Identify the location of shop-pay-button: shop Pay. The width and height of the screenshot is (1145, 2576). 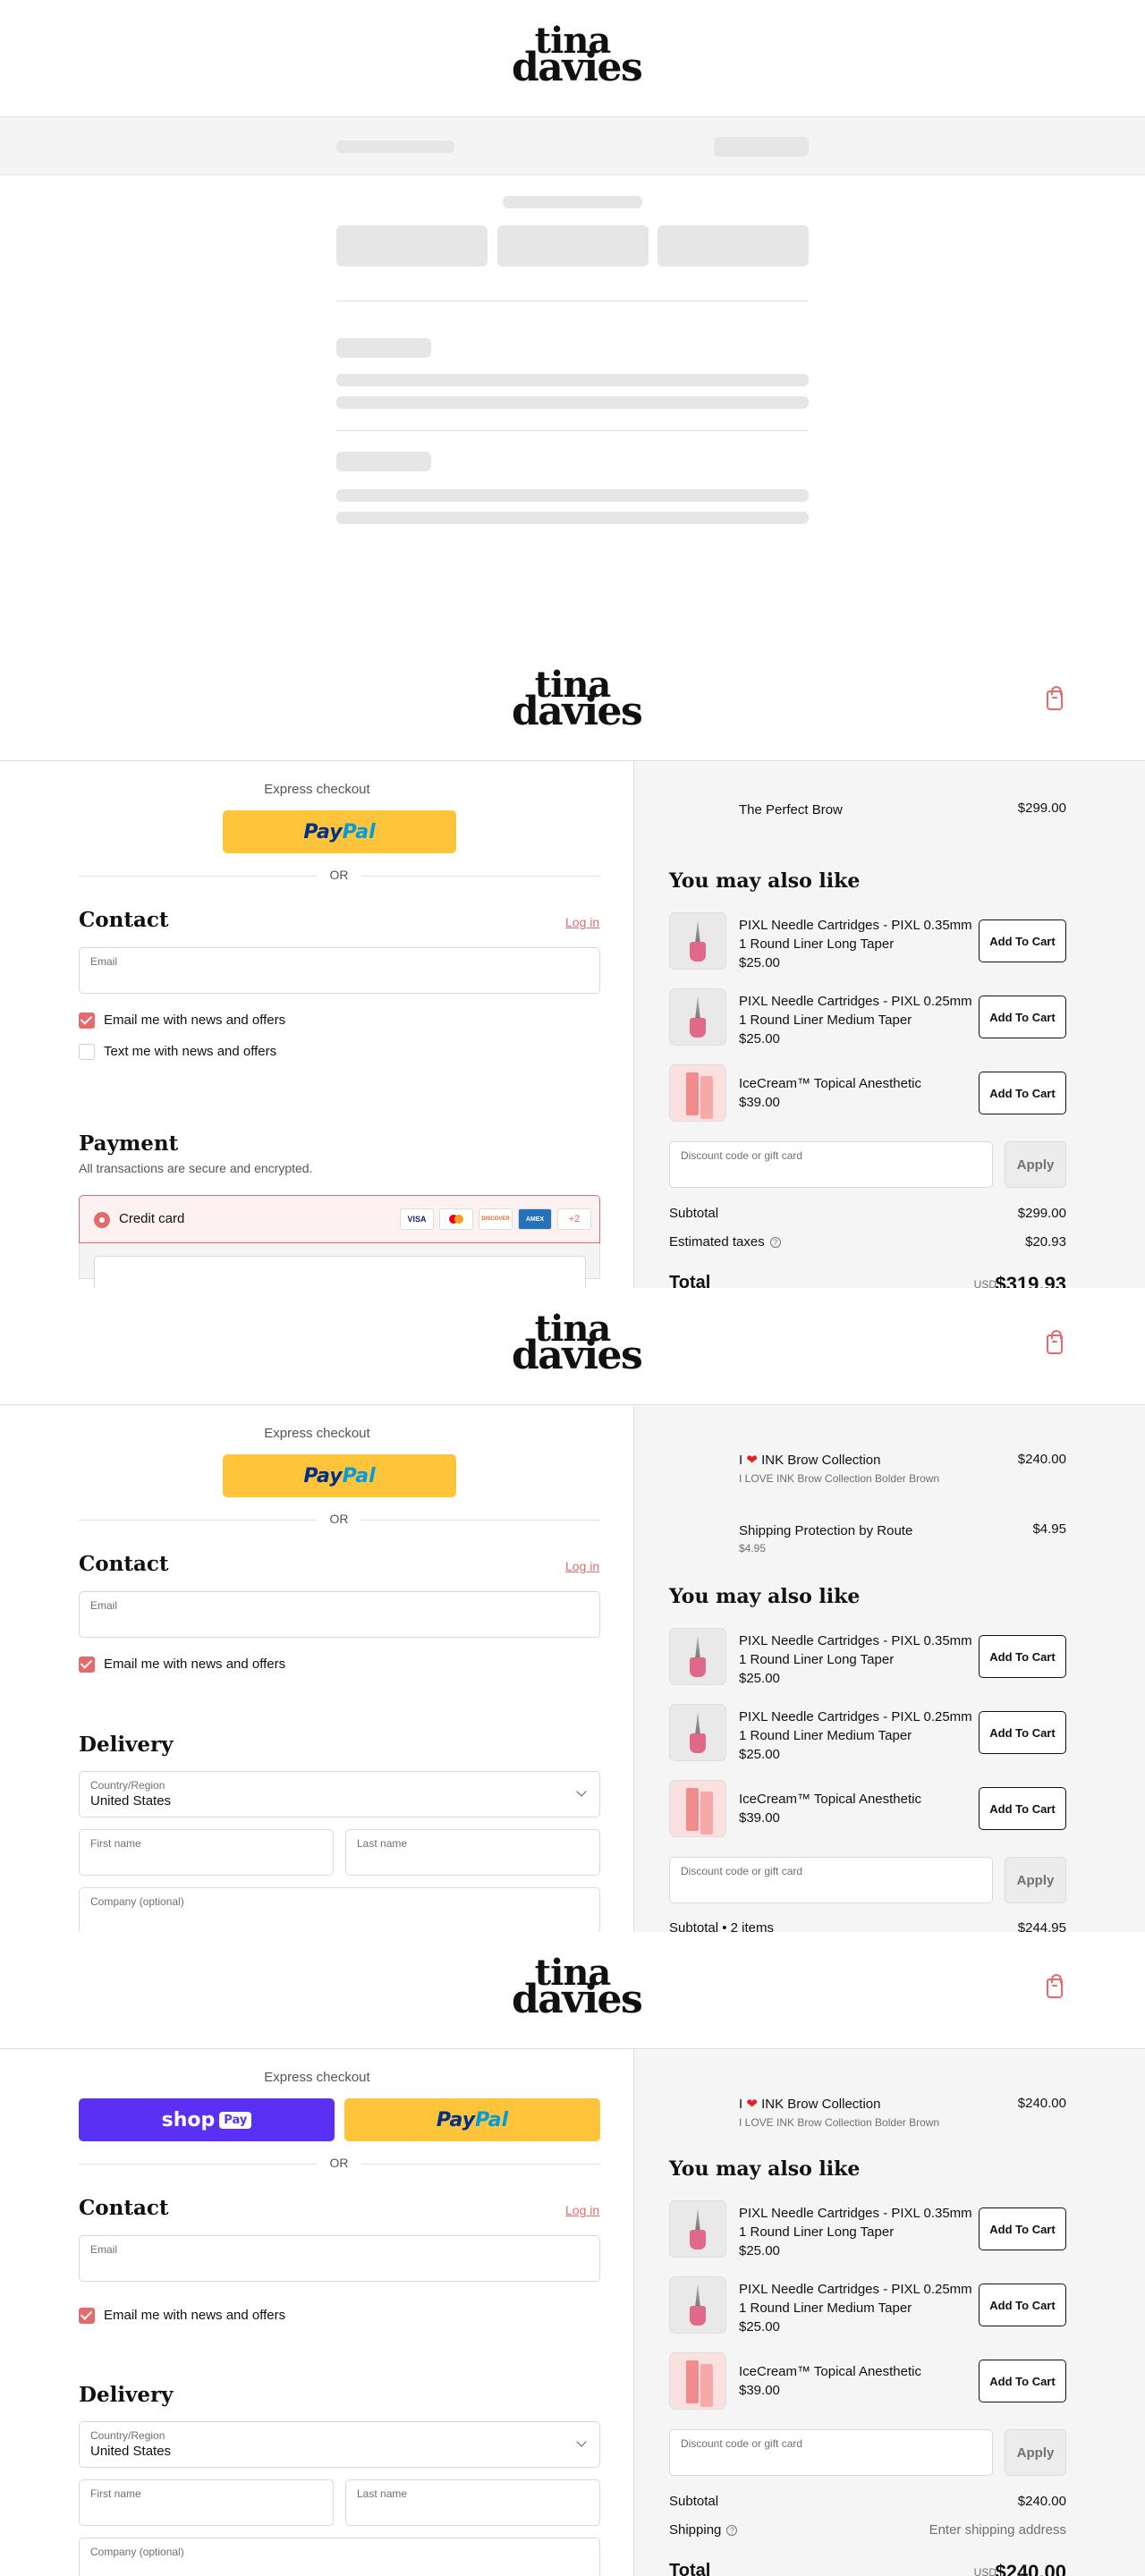
(207, 2119).